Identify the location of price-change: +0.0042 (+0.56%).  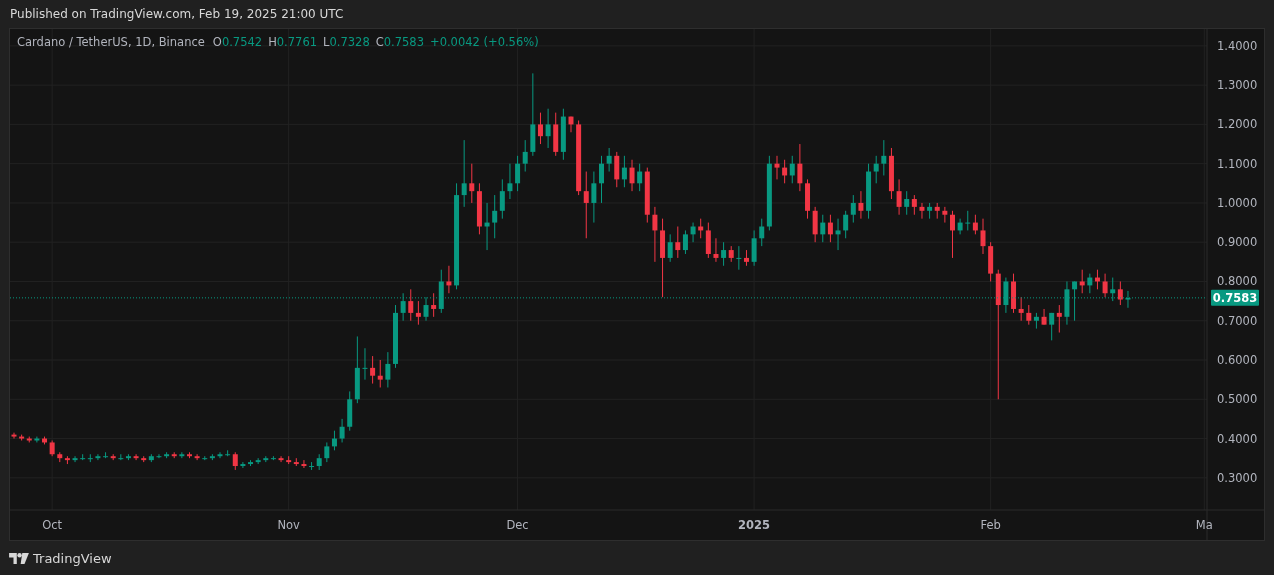
(484, 42).